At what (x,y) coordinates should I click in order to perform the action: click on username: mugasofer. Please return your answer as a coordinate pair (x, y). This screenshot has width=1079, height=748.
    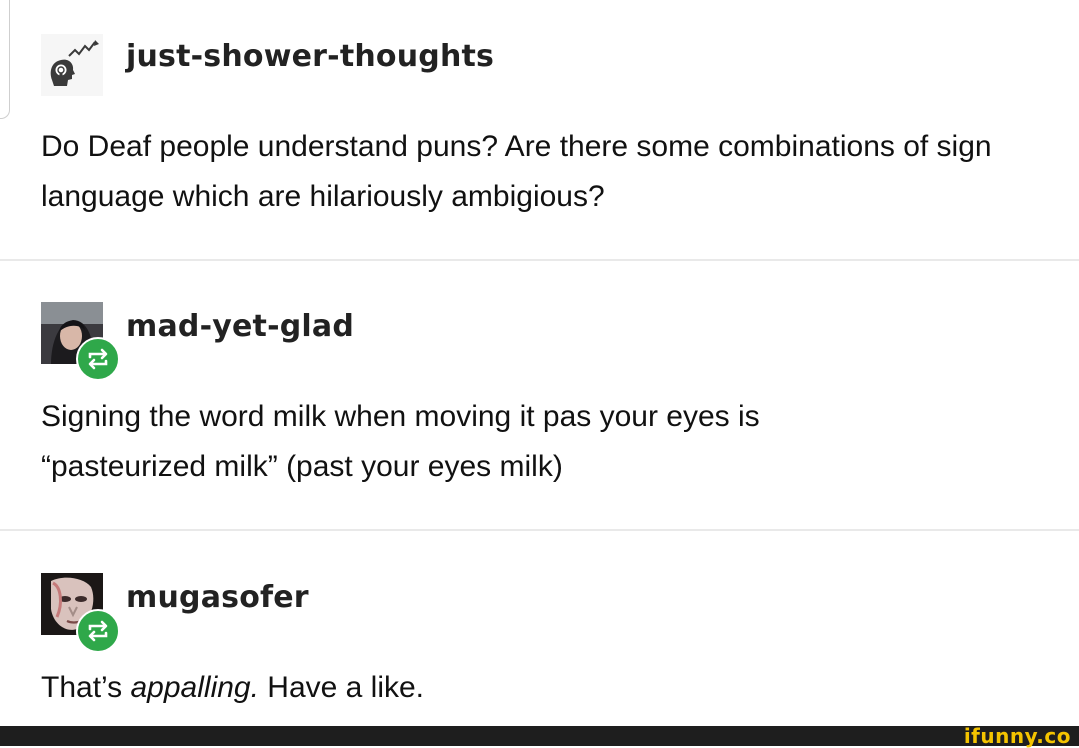
    Looking at the image, I should click on (217, 597).